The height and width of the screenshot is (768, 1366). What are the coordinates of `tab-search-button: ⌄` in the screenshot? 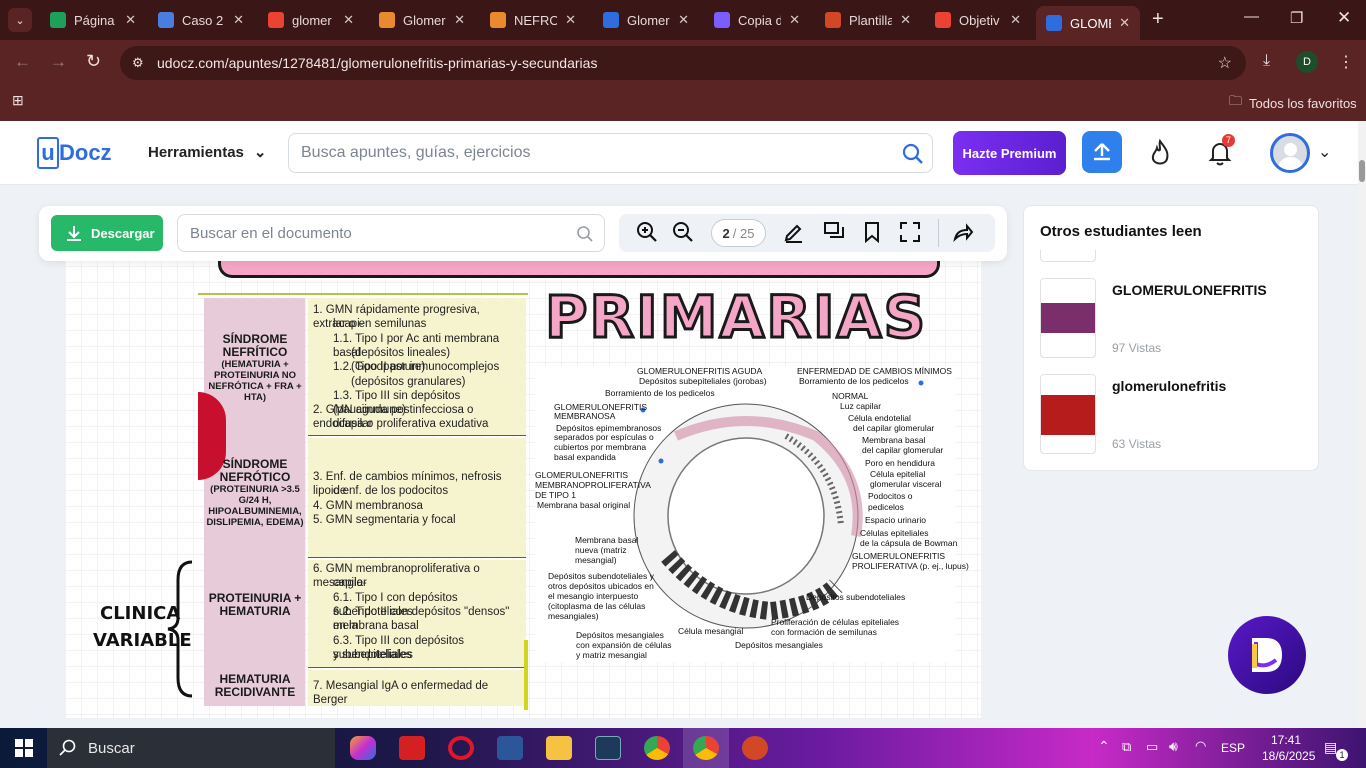 It's located at (20, 20).